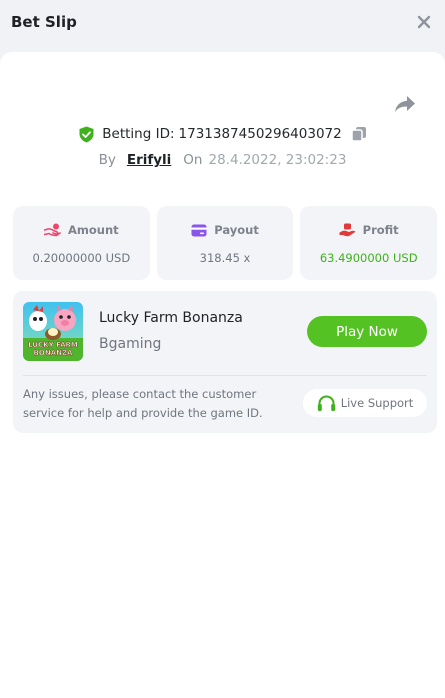  What do you see at coordinates (347, 230) in the screenshot?
I see `money-hand-icon` at bounding box center [347, 230].